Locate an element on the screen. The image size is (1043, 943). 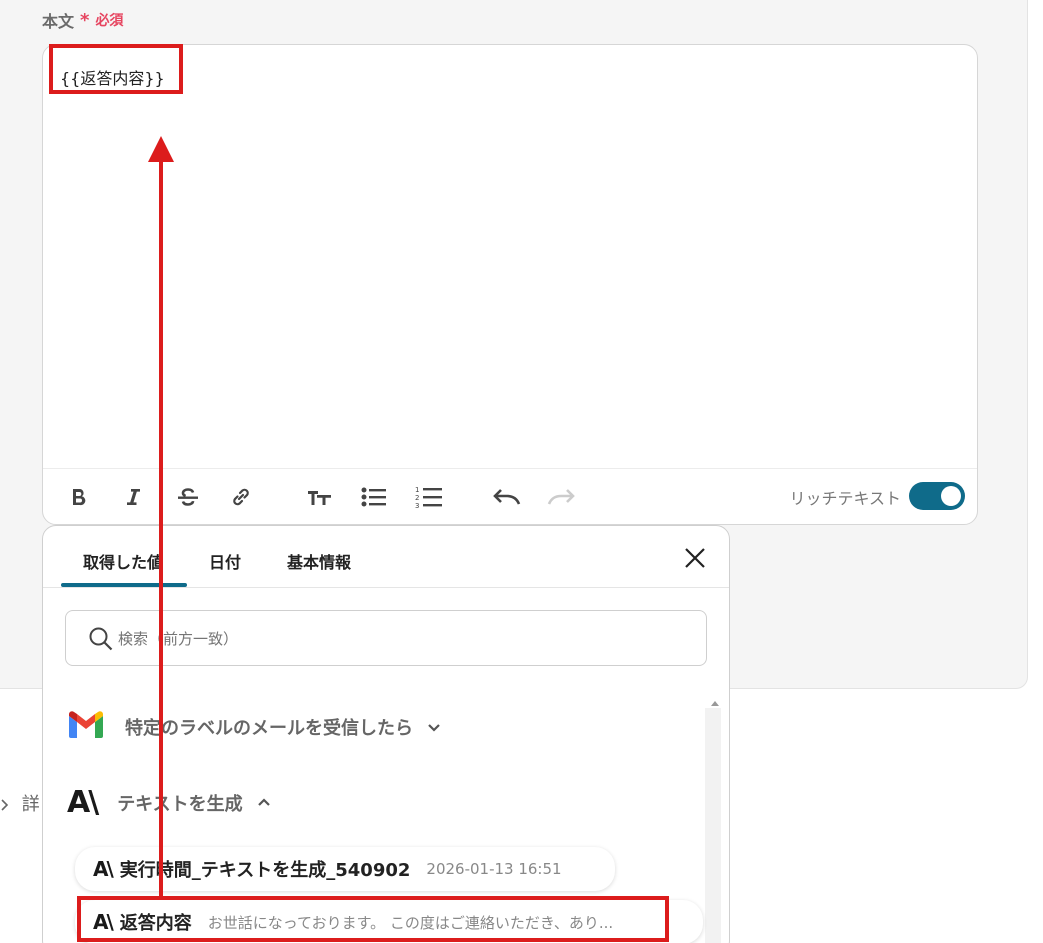
annotation-arrow is located at coordinates (161, 516).